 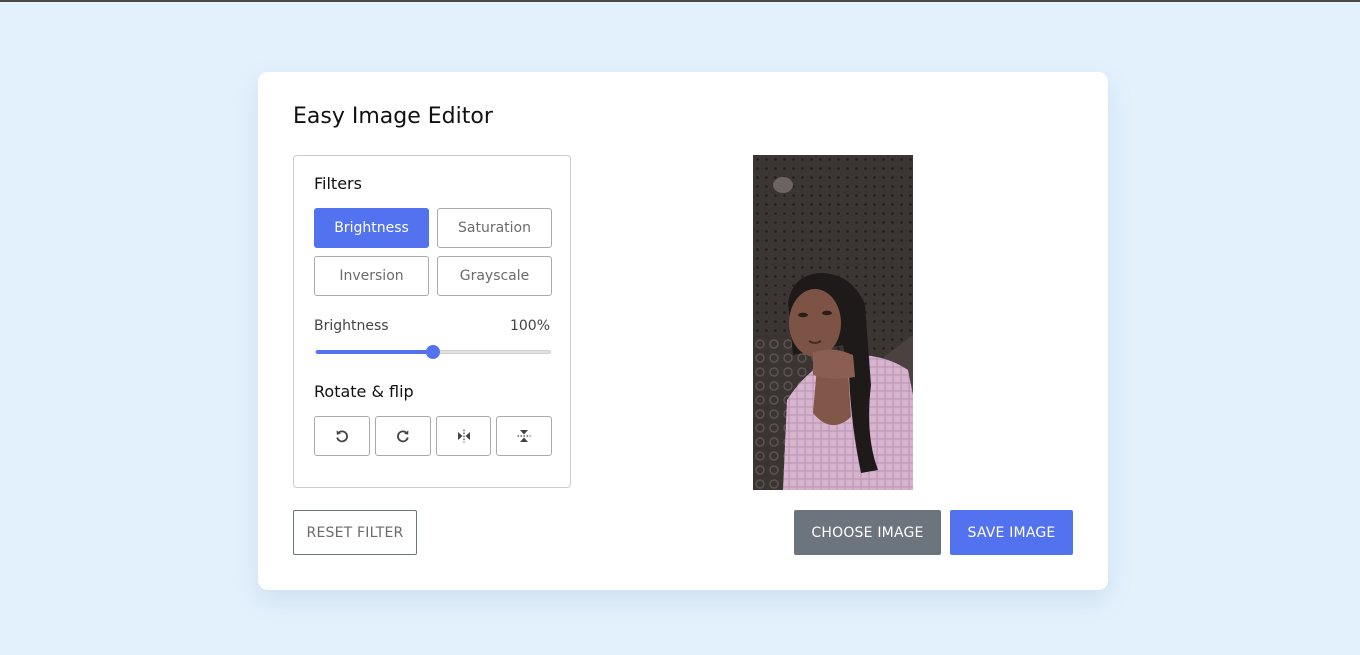 I want to click on rotate-left-button, so click(x=342, y=436).